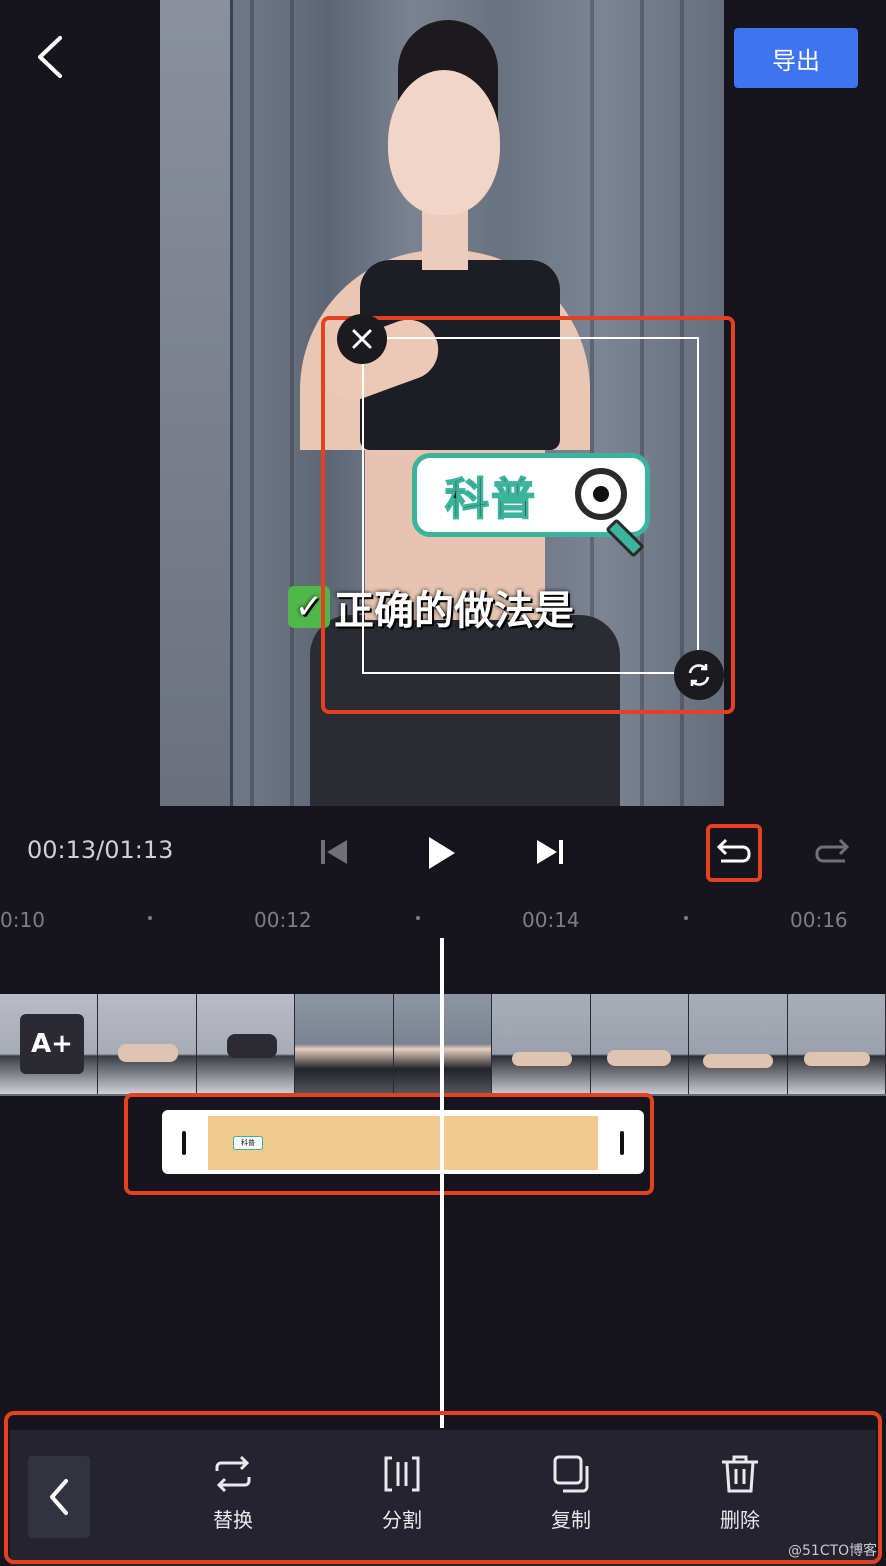 This screenshot has width=886, height=1566. I want to click on add-text-button: A+, so click(52, 1044).